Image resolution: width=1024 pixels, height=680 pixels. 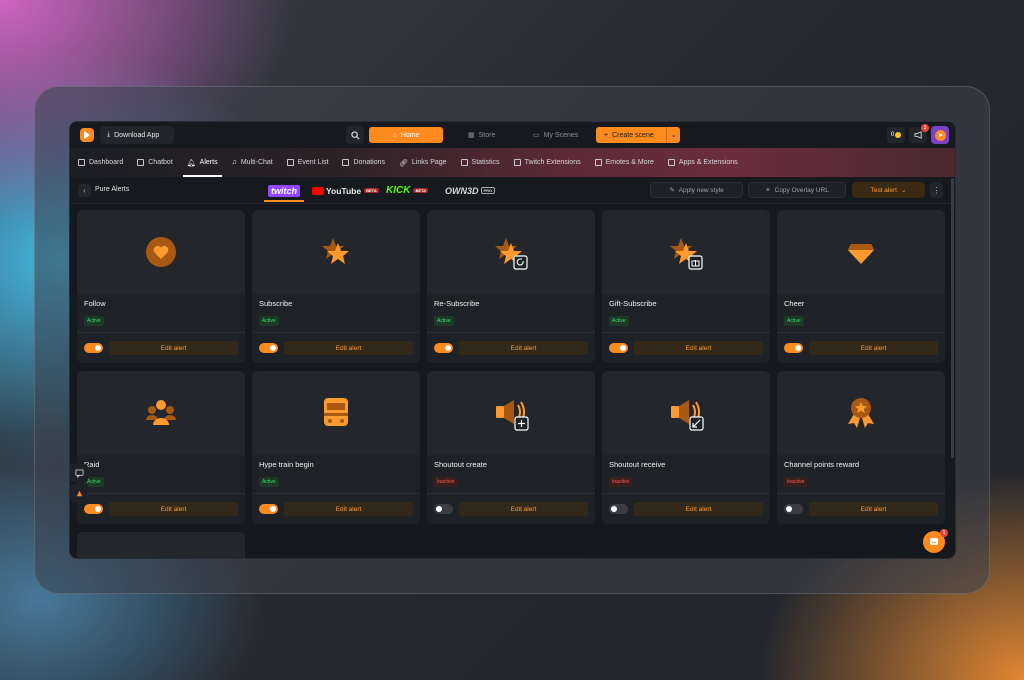 I want to click on medal-icon, so click(x=861, y=413).